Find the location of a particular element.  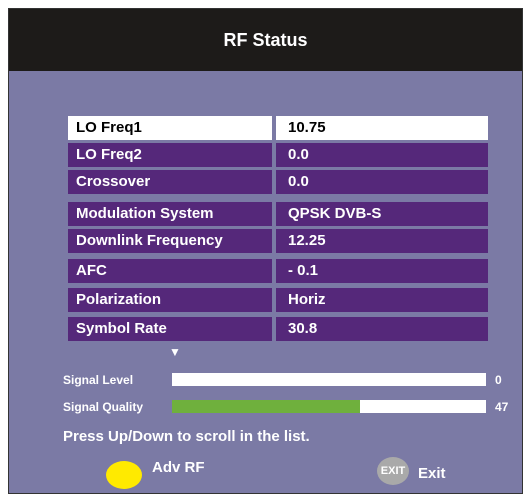

row-value: 12.25 is located at coordinates (382, 241).